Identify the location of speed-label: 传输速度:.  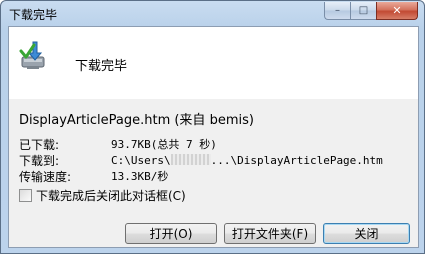
(45, 177).